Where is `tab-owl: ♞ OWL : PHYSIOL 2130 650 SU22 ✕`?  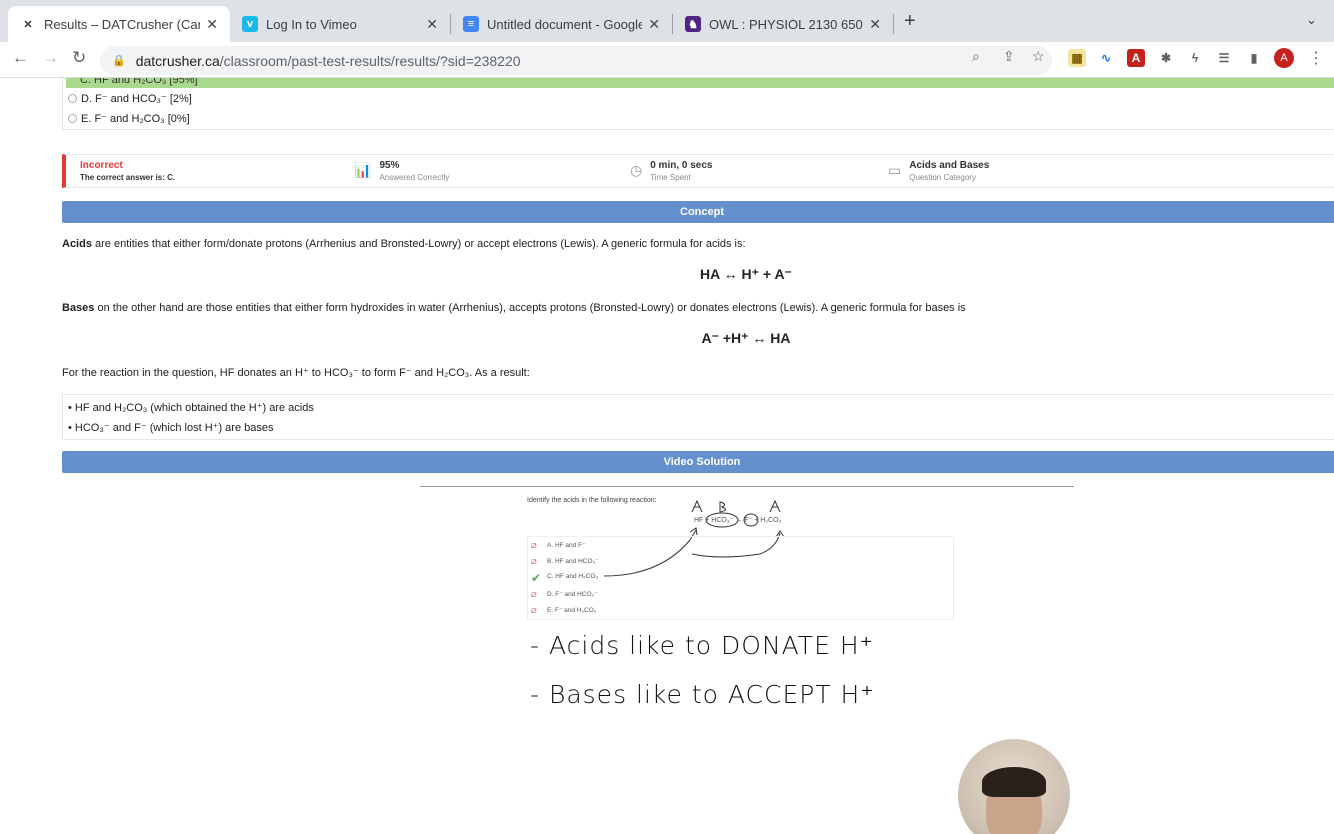 tab-owl: ♞ OWL : PHYSIOL 2130 650 SU22 ✕ is located at coordinates (783, 24).